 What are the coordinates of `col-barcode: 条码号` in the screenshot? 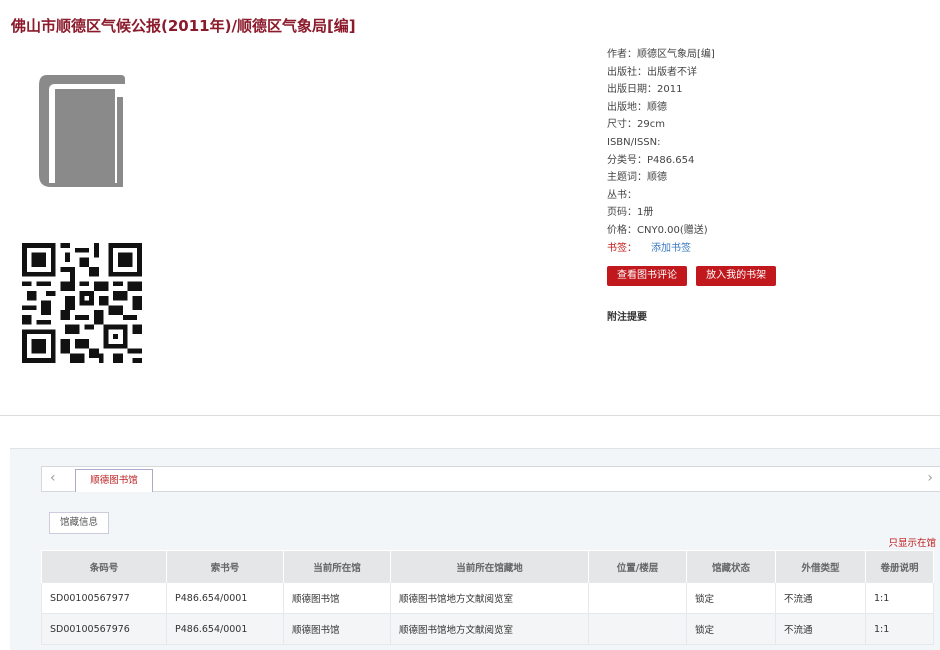 It's located at (104, 566).